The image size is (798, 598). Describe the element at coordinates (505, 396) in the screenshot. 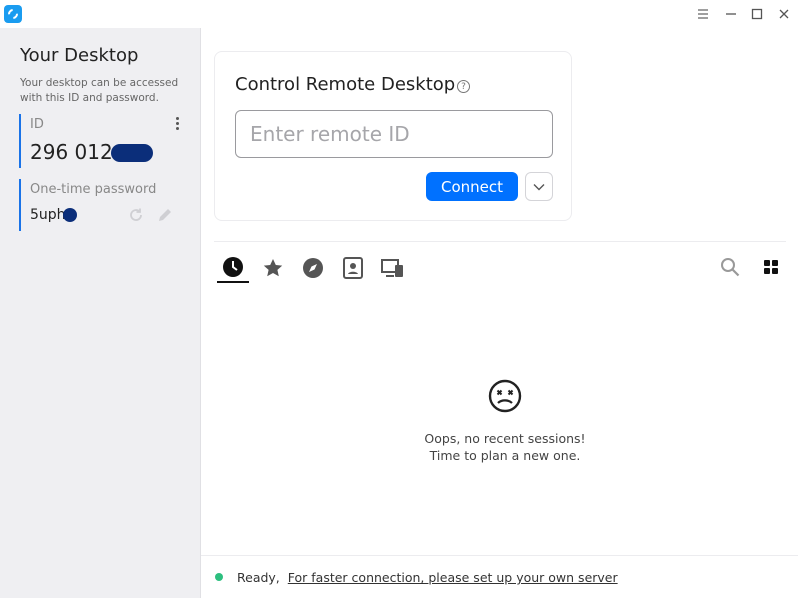

I see `sad-face-icon` at that location.